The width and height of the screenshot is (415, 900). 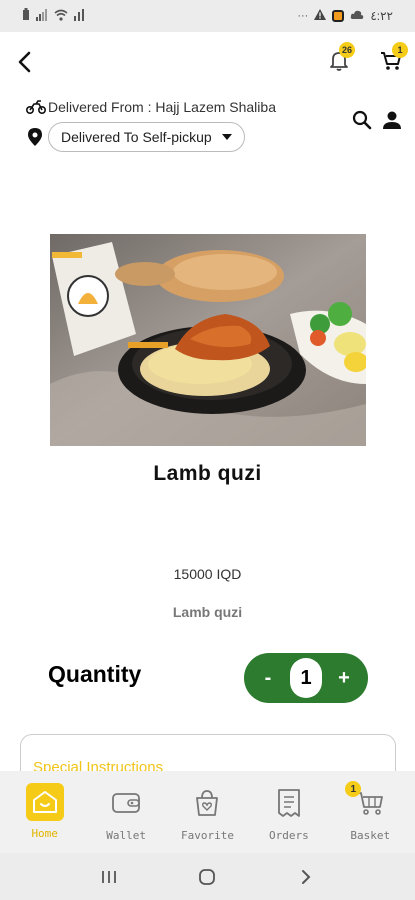 I want to click on delivered-from-text: Delivered From : Hajj Lazem Shaliba, so click(x=162, y=107).